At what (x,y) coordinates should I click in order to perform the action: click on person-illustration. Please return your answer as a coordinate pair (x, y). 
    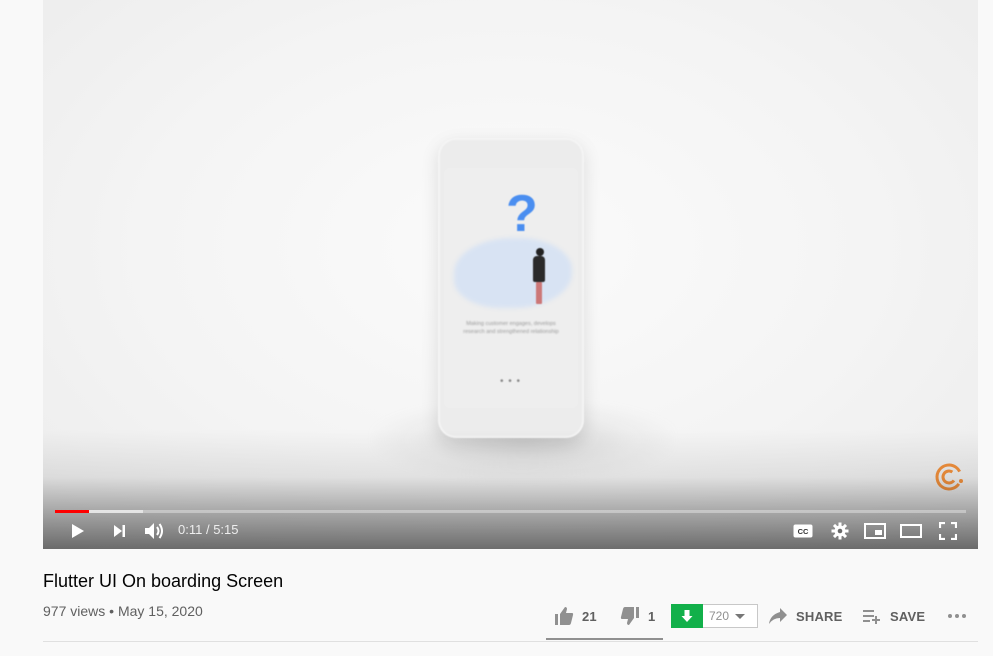
    Looking at the image, I should click on (540, 252).